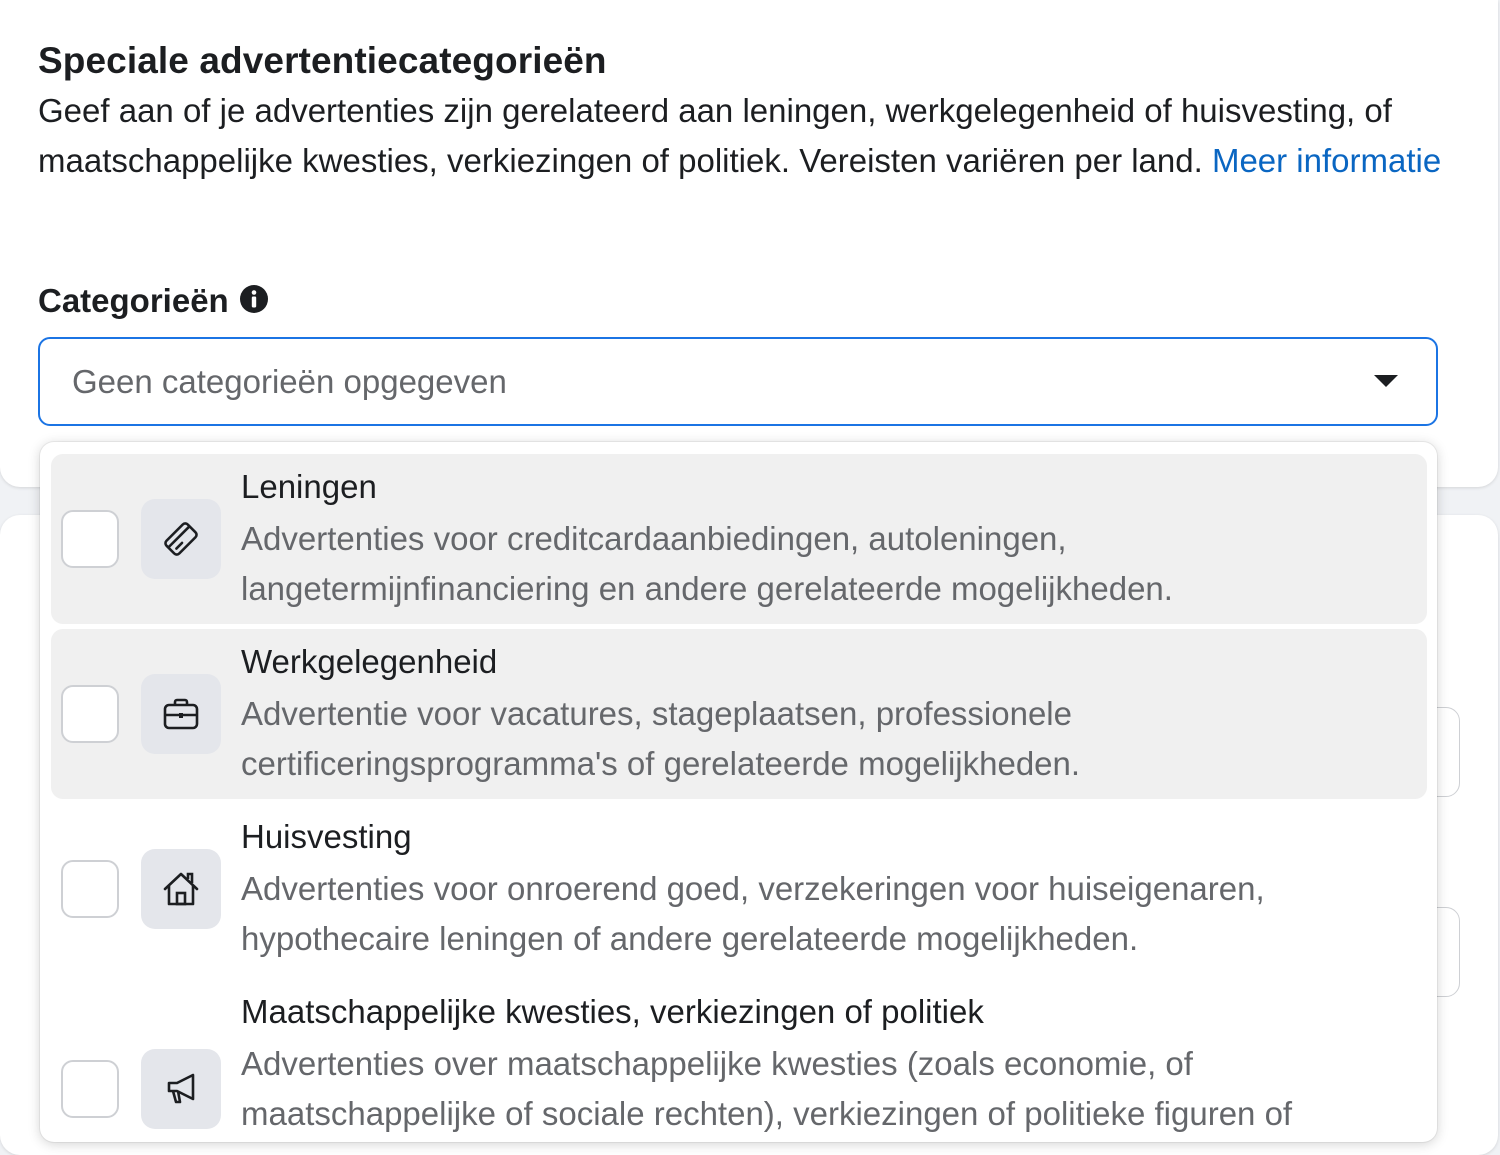  I want to click on caret-down-icon, so click(1386, 381).